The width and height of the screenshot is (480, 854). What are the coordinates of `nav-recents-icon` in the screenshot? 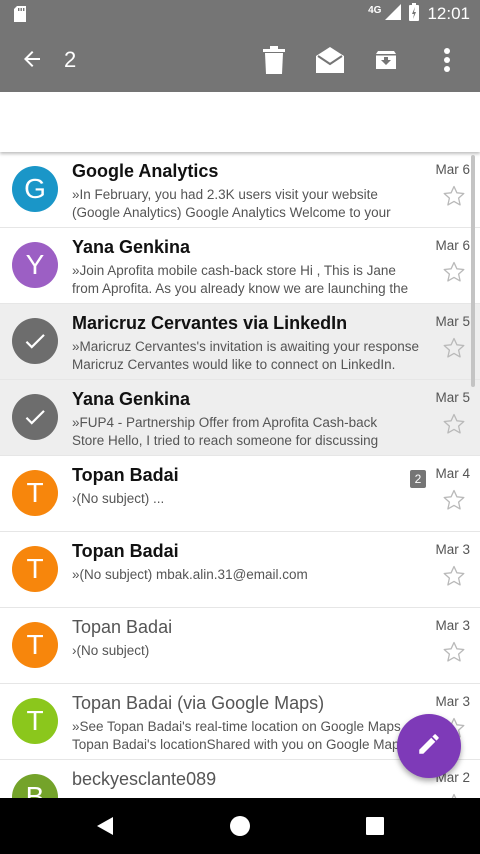 It's located at (375, 826).